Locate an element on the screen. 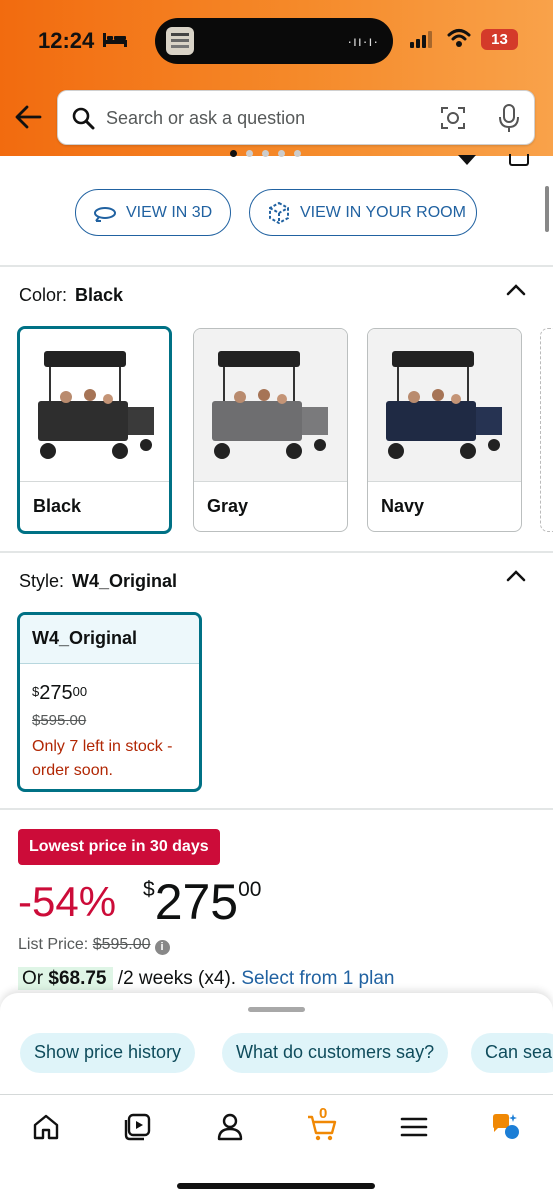  color-option-navy: Navy is located at coordinates (444, 430).